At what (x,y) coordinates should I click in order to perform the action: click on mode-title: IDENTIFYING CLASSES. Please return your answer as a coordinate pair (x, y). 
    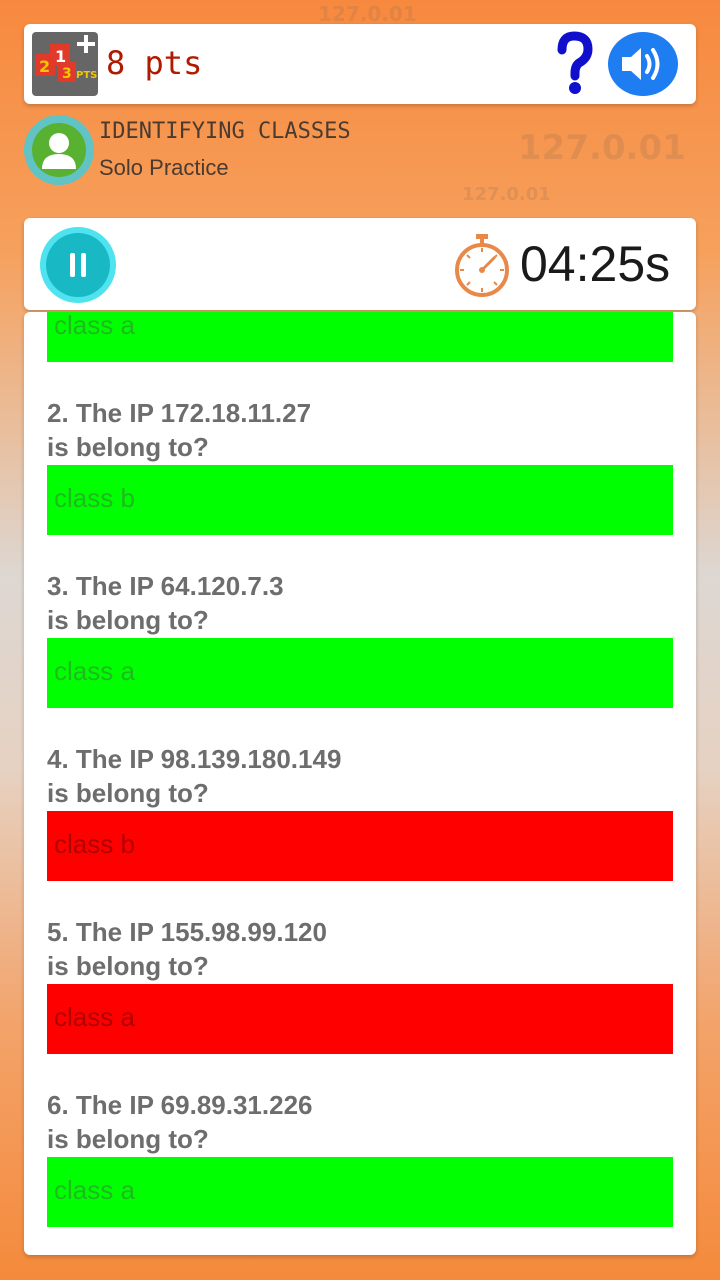
    Looking at the image, I should click on (225, 131).